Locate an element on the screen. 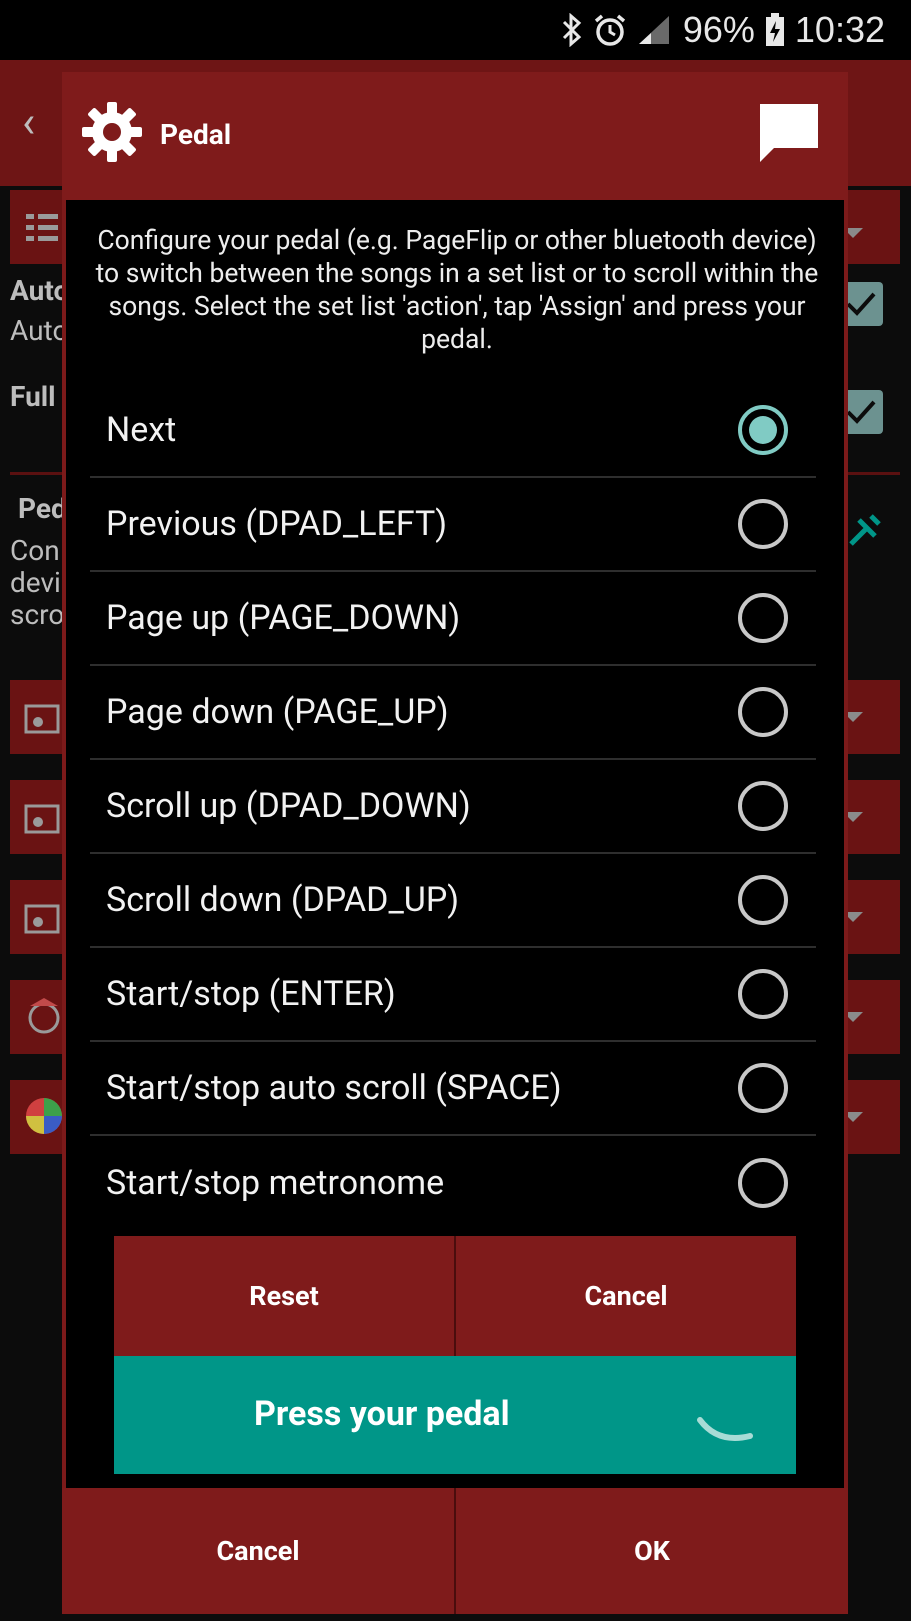 The height and width of the screenshot is (1621, 911). radio-option: Start/stop metronome is located at coordinates (453, 1183).